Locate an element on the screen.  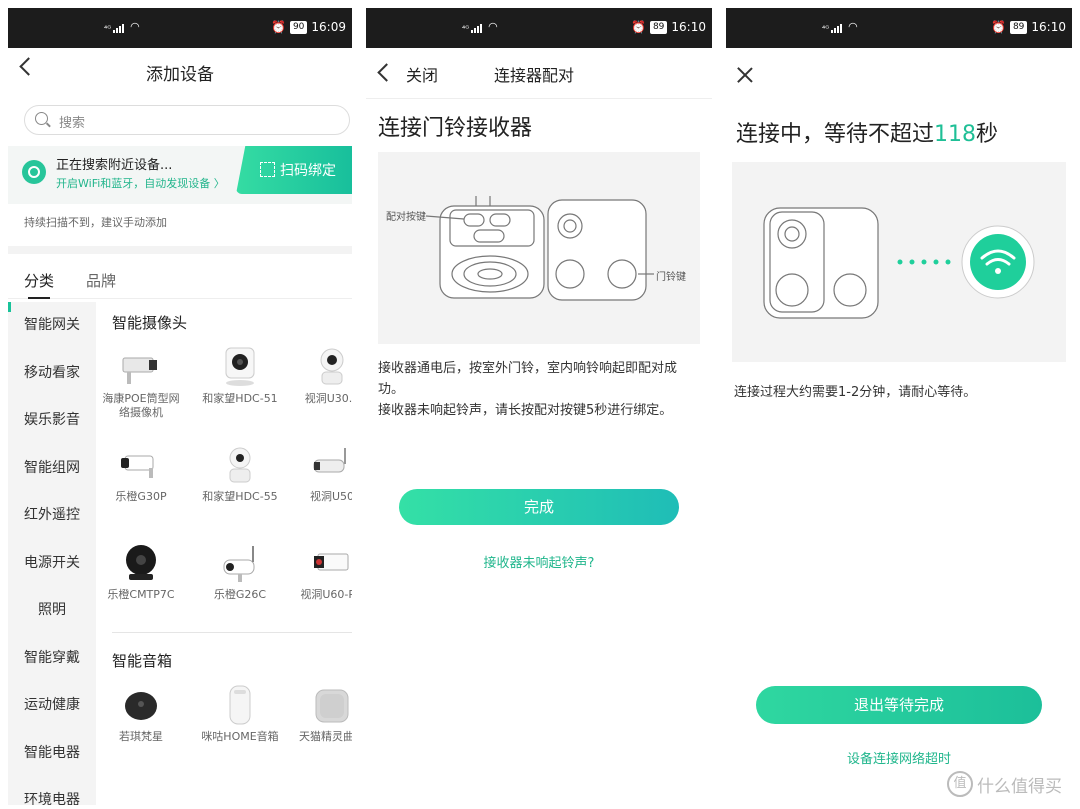
section-title-speakers: 智能音箱 is located at coordinates (142, 661).